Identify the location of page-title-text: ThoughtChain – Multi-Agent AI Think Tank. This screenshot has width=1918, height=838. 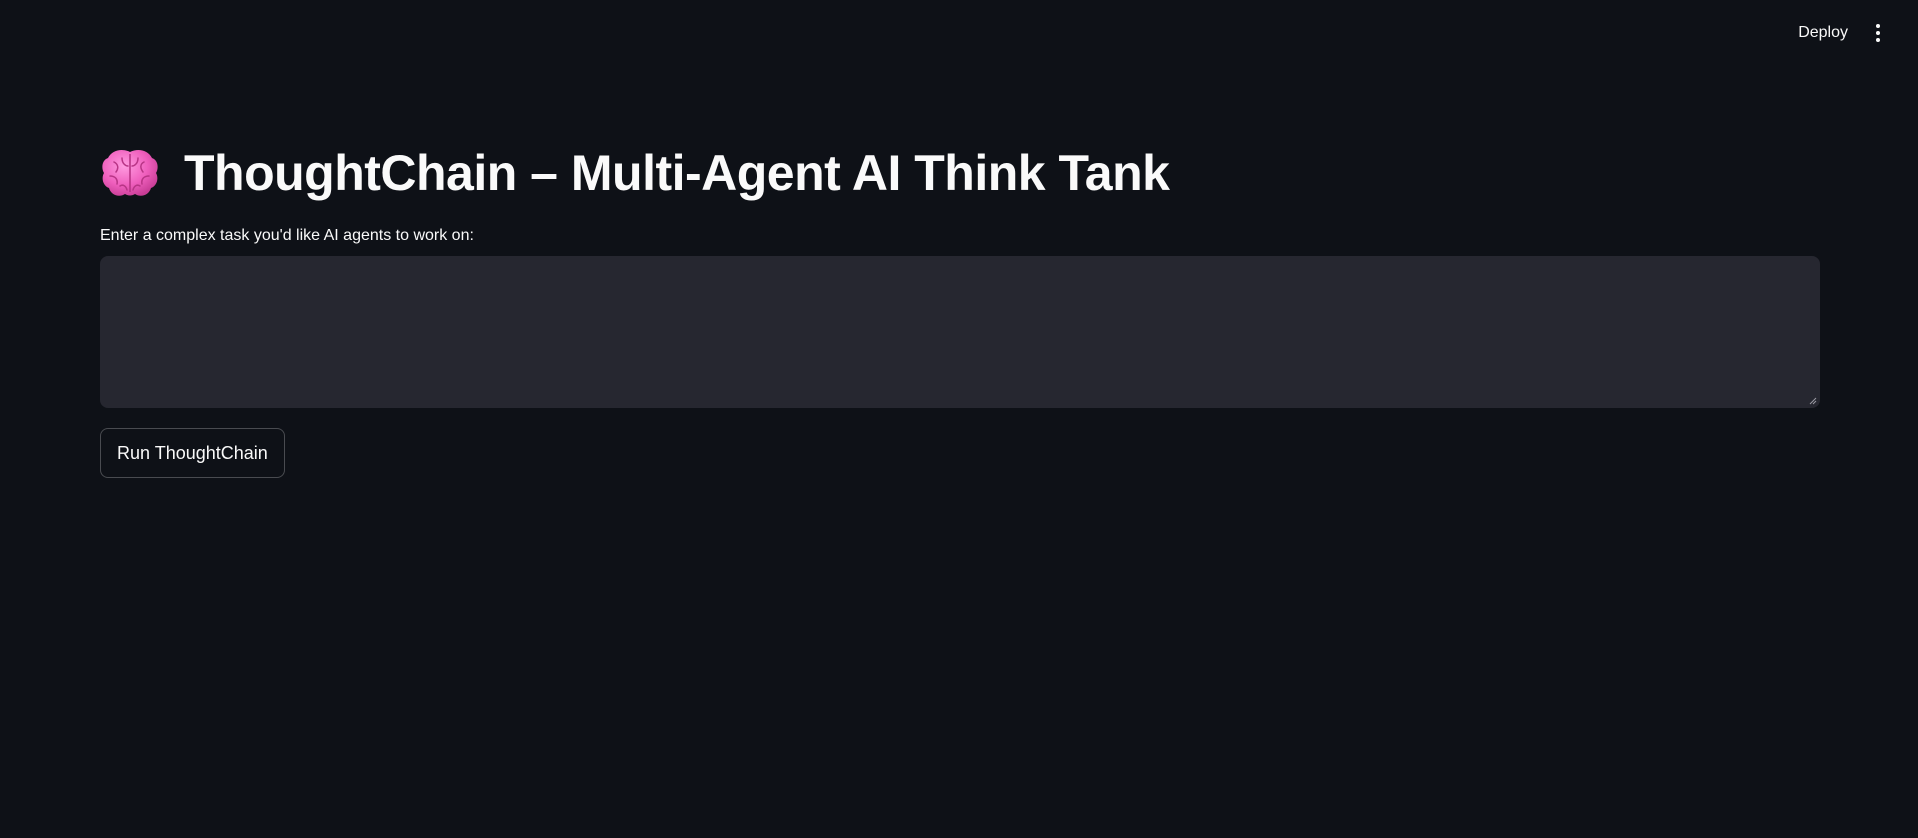
(677, 173).